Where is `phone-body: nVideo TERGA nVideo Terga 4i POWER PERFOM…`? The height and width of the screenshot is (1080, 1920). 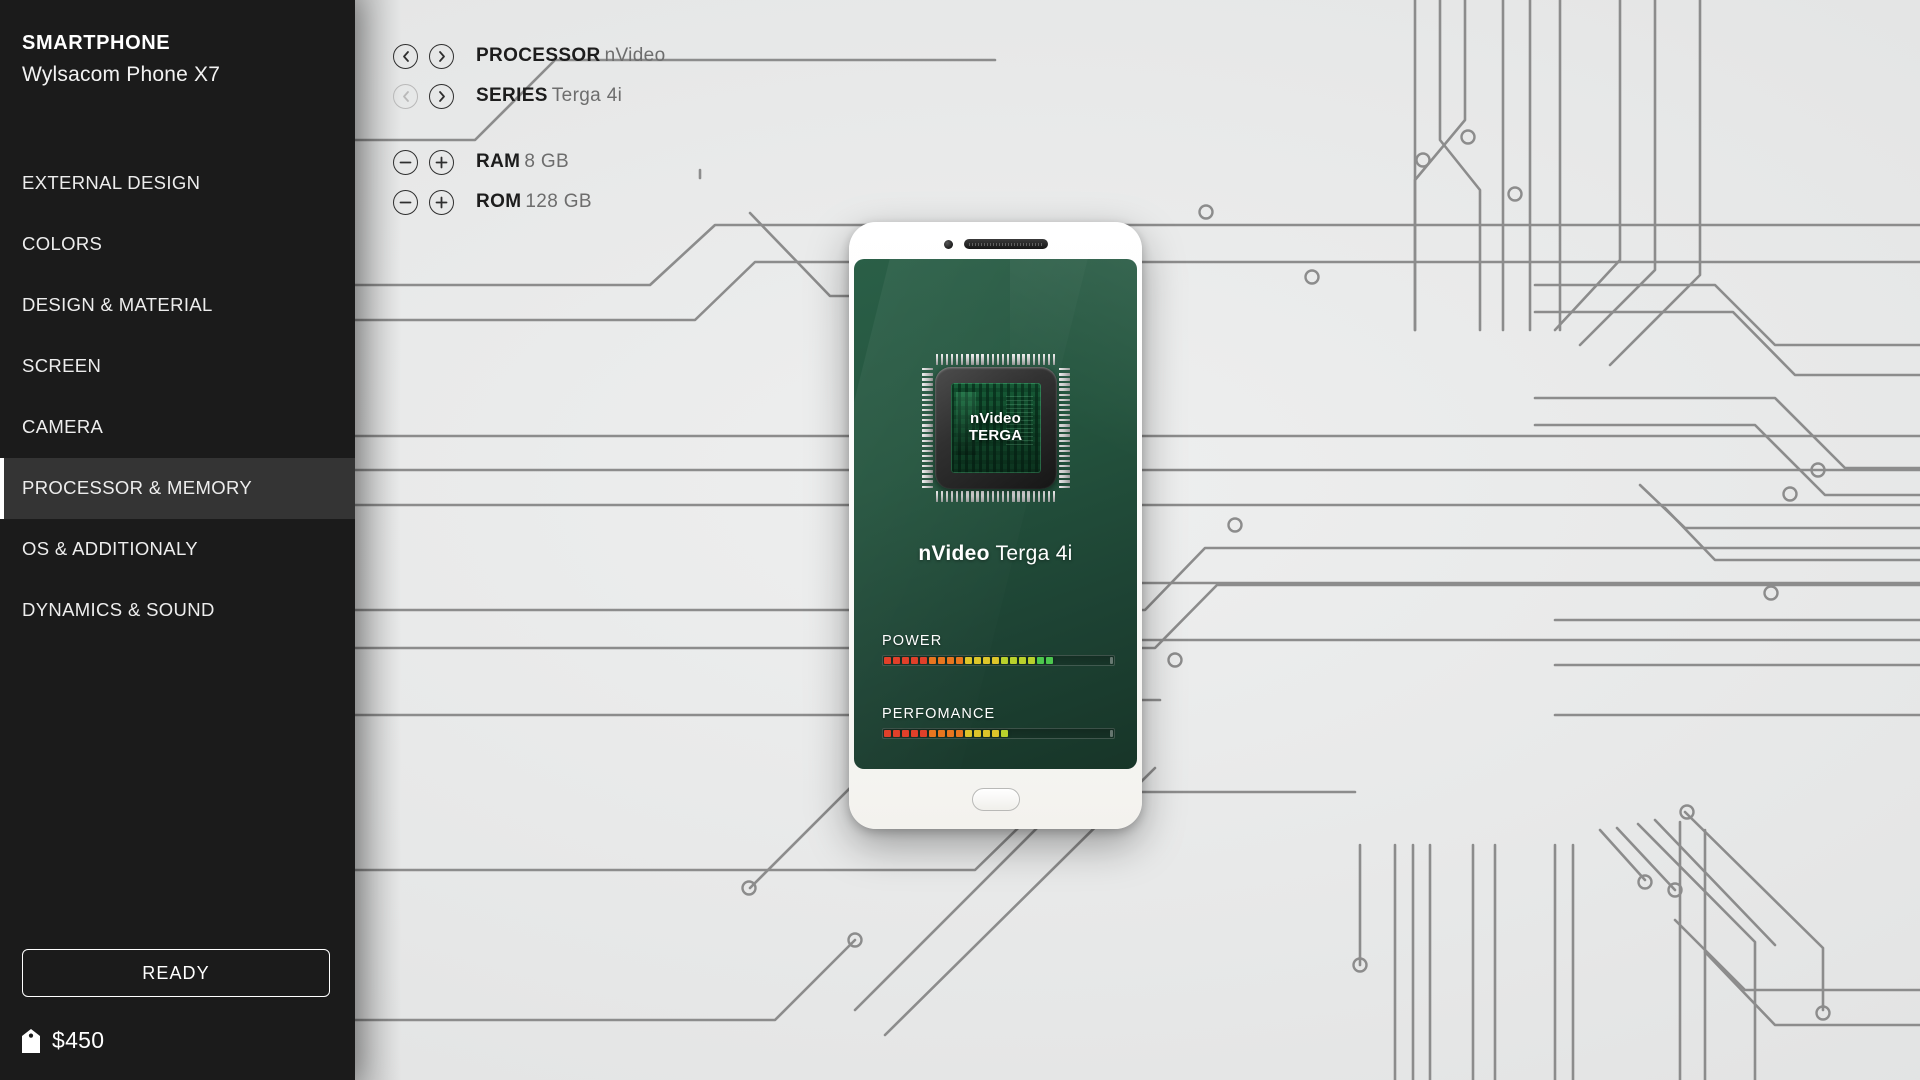
phone-body: nVideo TERGA nVideo Terga 4i POWER PERFOM… is located at coordinates (995, 525).